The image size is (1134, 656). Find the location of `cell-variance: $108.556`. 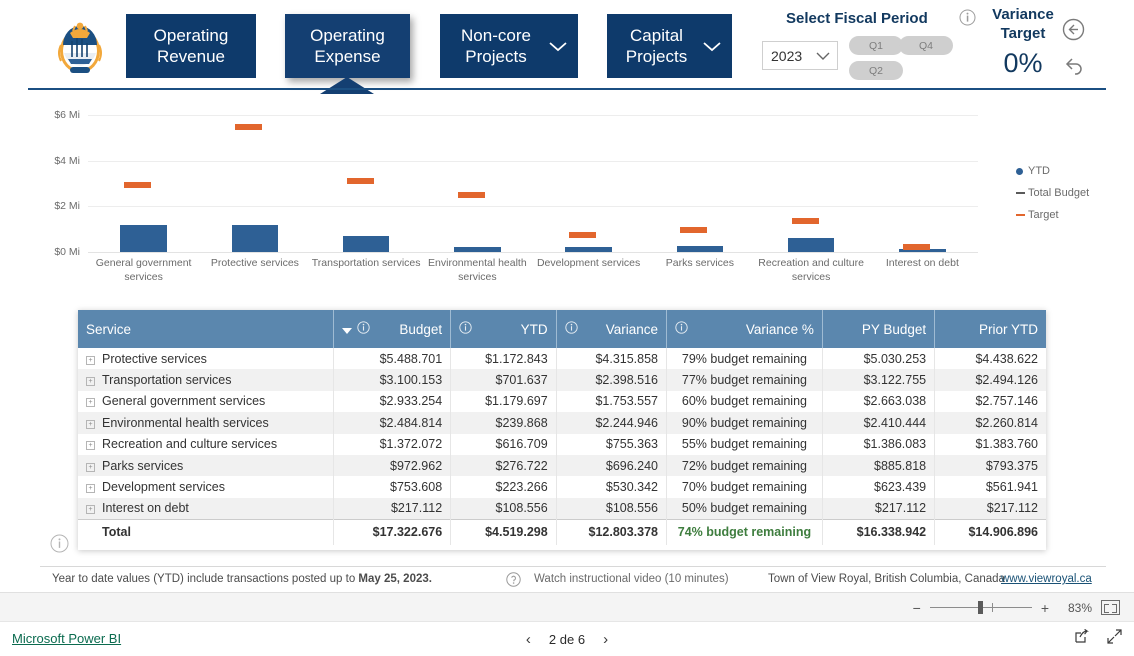

cell-variance: $108.556 is located at coordinates (612, 508).